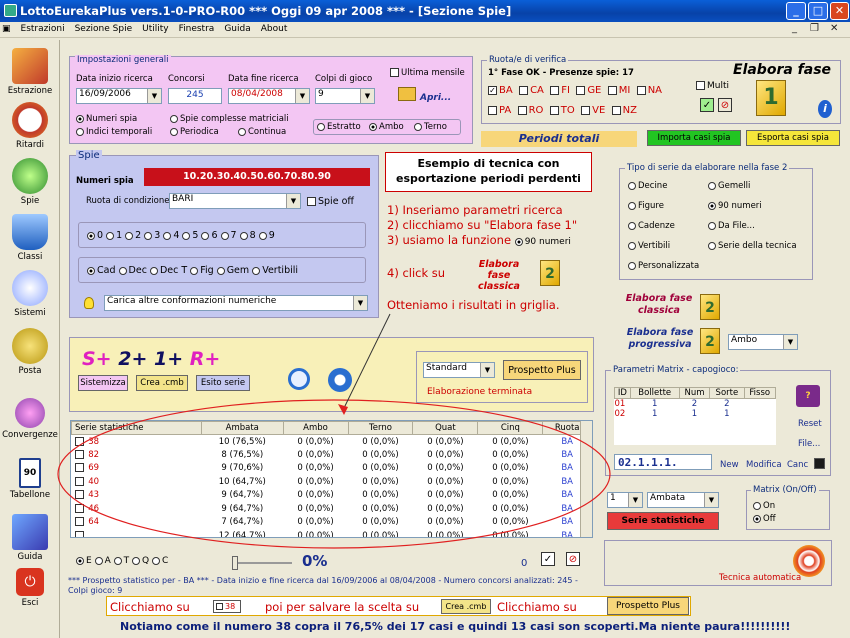  Describe the element at coordinates (274, 28) in the screenshot. I see `menu-about: About` at that location.